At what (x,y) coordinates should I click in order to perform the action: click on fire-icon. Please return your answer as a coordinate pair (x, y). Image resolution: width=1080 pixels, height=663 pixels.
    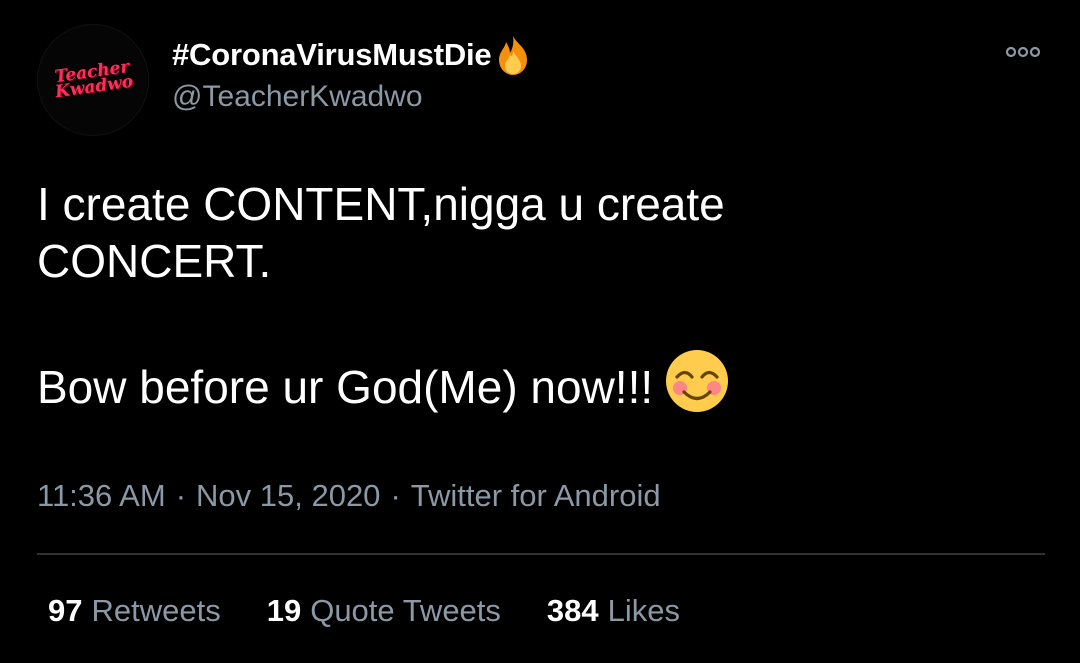
    Looking at the image, I should click on (513, 55).